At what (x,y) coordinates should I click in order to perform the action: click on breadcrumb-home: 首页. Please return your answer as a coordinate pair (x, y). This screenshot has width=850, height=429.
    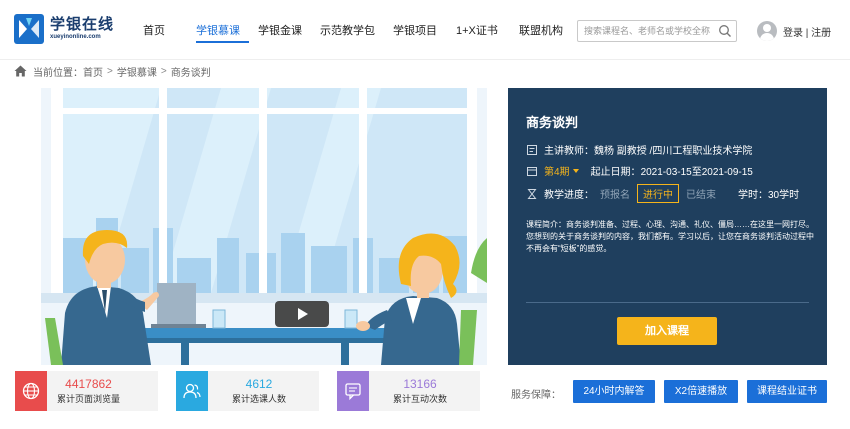
    Looking at the image, I should click on (93, 71).